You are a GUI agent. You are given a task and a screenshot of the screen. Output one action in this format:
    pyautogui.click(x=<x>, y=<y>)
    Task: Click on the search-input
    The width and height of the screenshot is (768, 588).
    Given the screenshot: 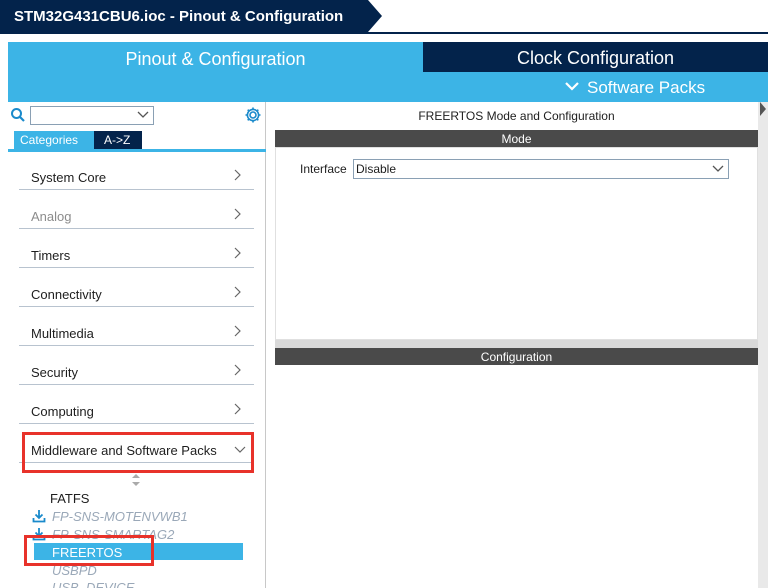 What is the action you would take?
    pyautogui.click(x=92, y=115)
    